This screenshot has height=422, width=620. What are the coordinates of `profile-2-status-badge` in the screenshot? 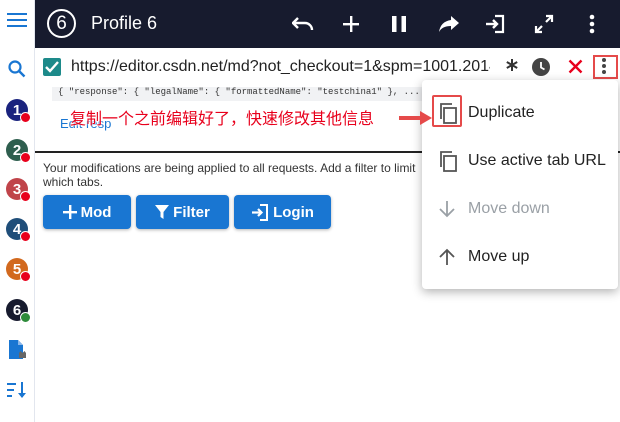 It's located at (25, 157).